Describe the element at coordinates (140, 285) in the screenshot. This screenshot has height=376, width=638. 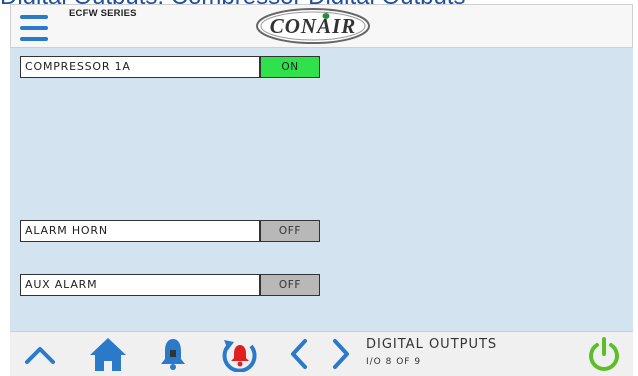
I see `output-label: AUX ALARM` at that location.